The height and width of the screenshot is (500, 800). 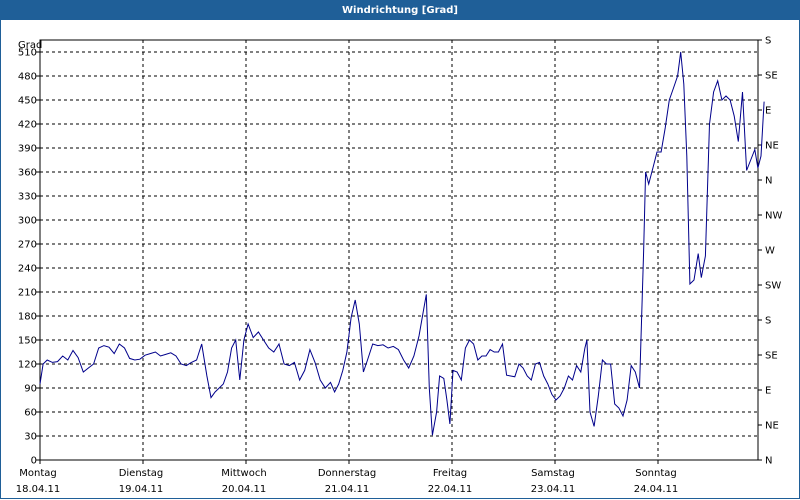 What do you see at coordinates (347, 473) in the screenshot?
I see `x-tick-day: Donnerstag` at bounding box center [347, 473].